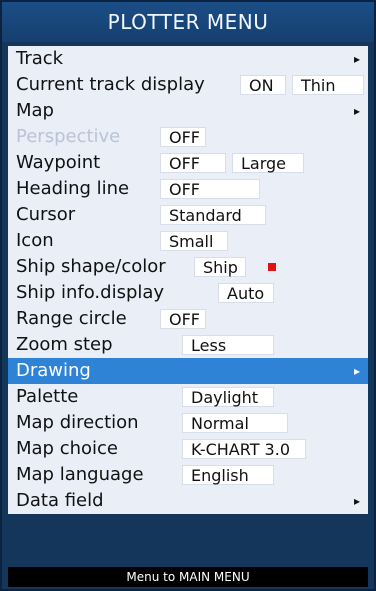 This screenshot has height=591, width=376. Describe the element at coordinates (110, 84) in the screenshot. I see `menu-item-label: Current track display` at that location.